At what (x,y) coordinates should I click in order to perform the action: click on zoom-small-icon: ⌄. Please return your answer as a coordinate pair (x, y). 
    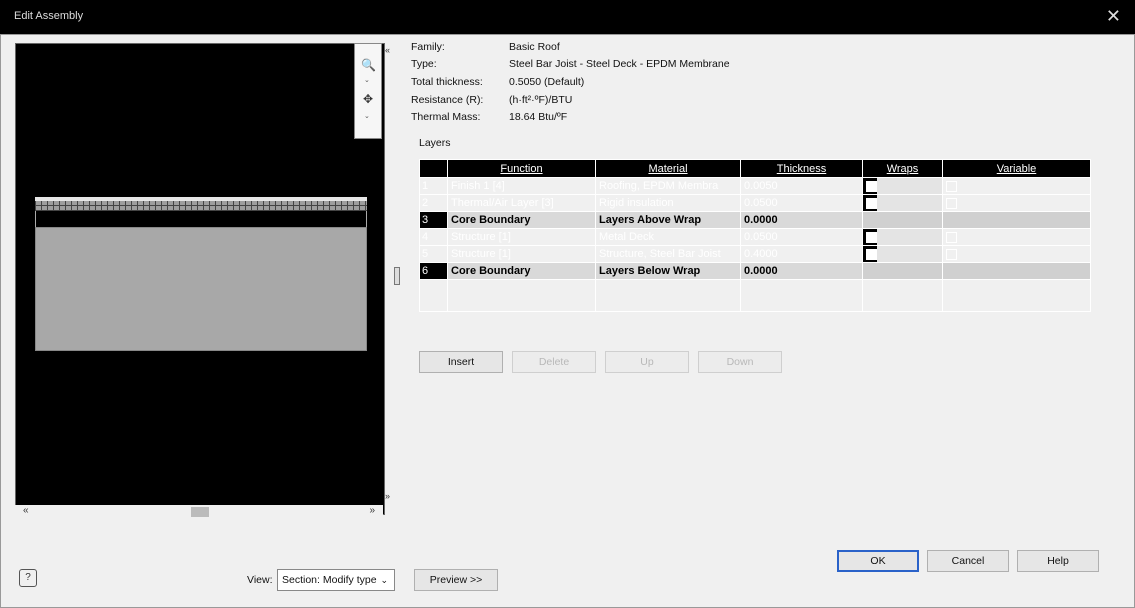
    Looking at the image, I should click on (367, 80).